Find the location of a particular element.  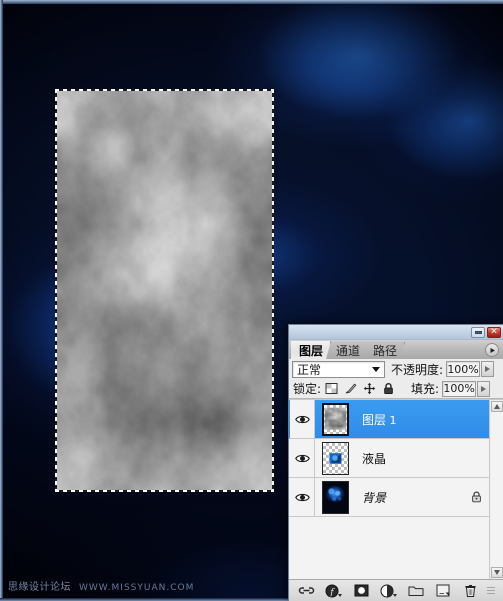

blend-mode-value: 正常 is located at coordinates (309, 369).